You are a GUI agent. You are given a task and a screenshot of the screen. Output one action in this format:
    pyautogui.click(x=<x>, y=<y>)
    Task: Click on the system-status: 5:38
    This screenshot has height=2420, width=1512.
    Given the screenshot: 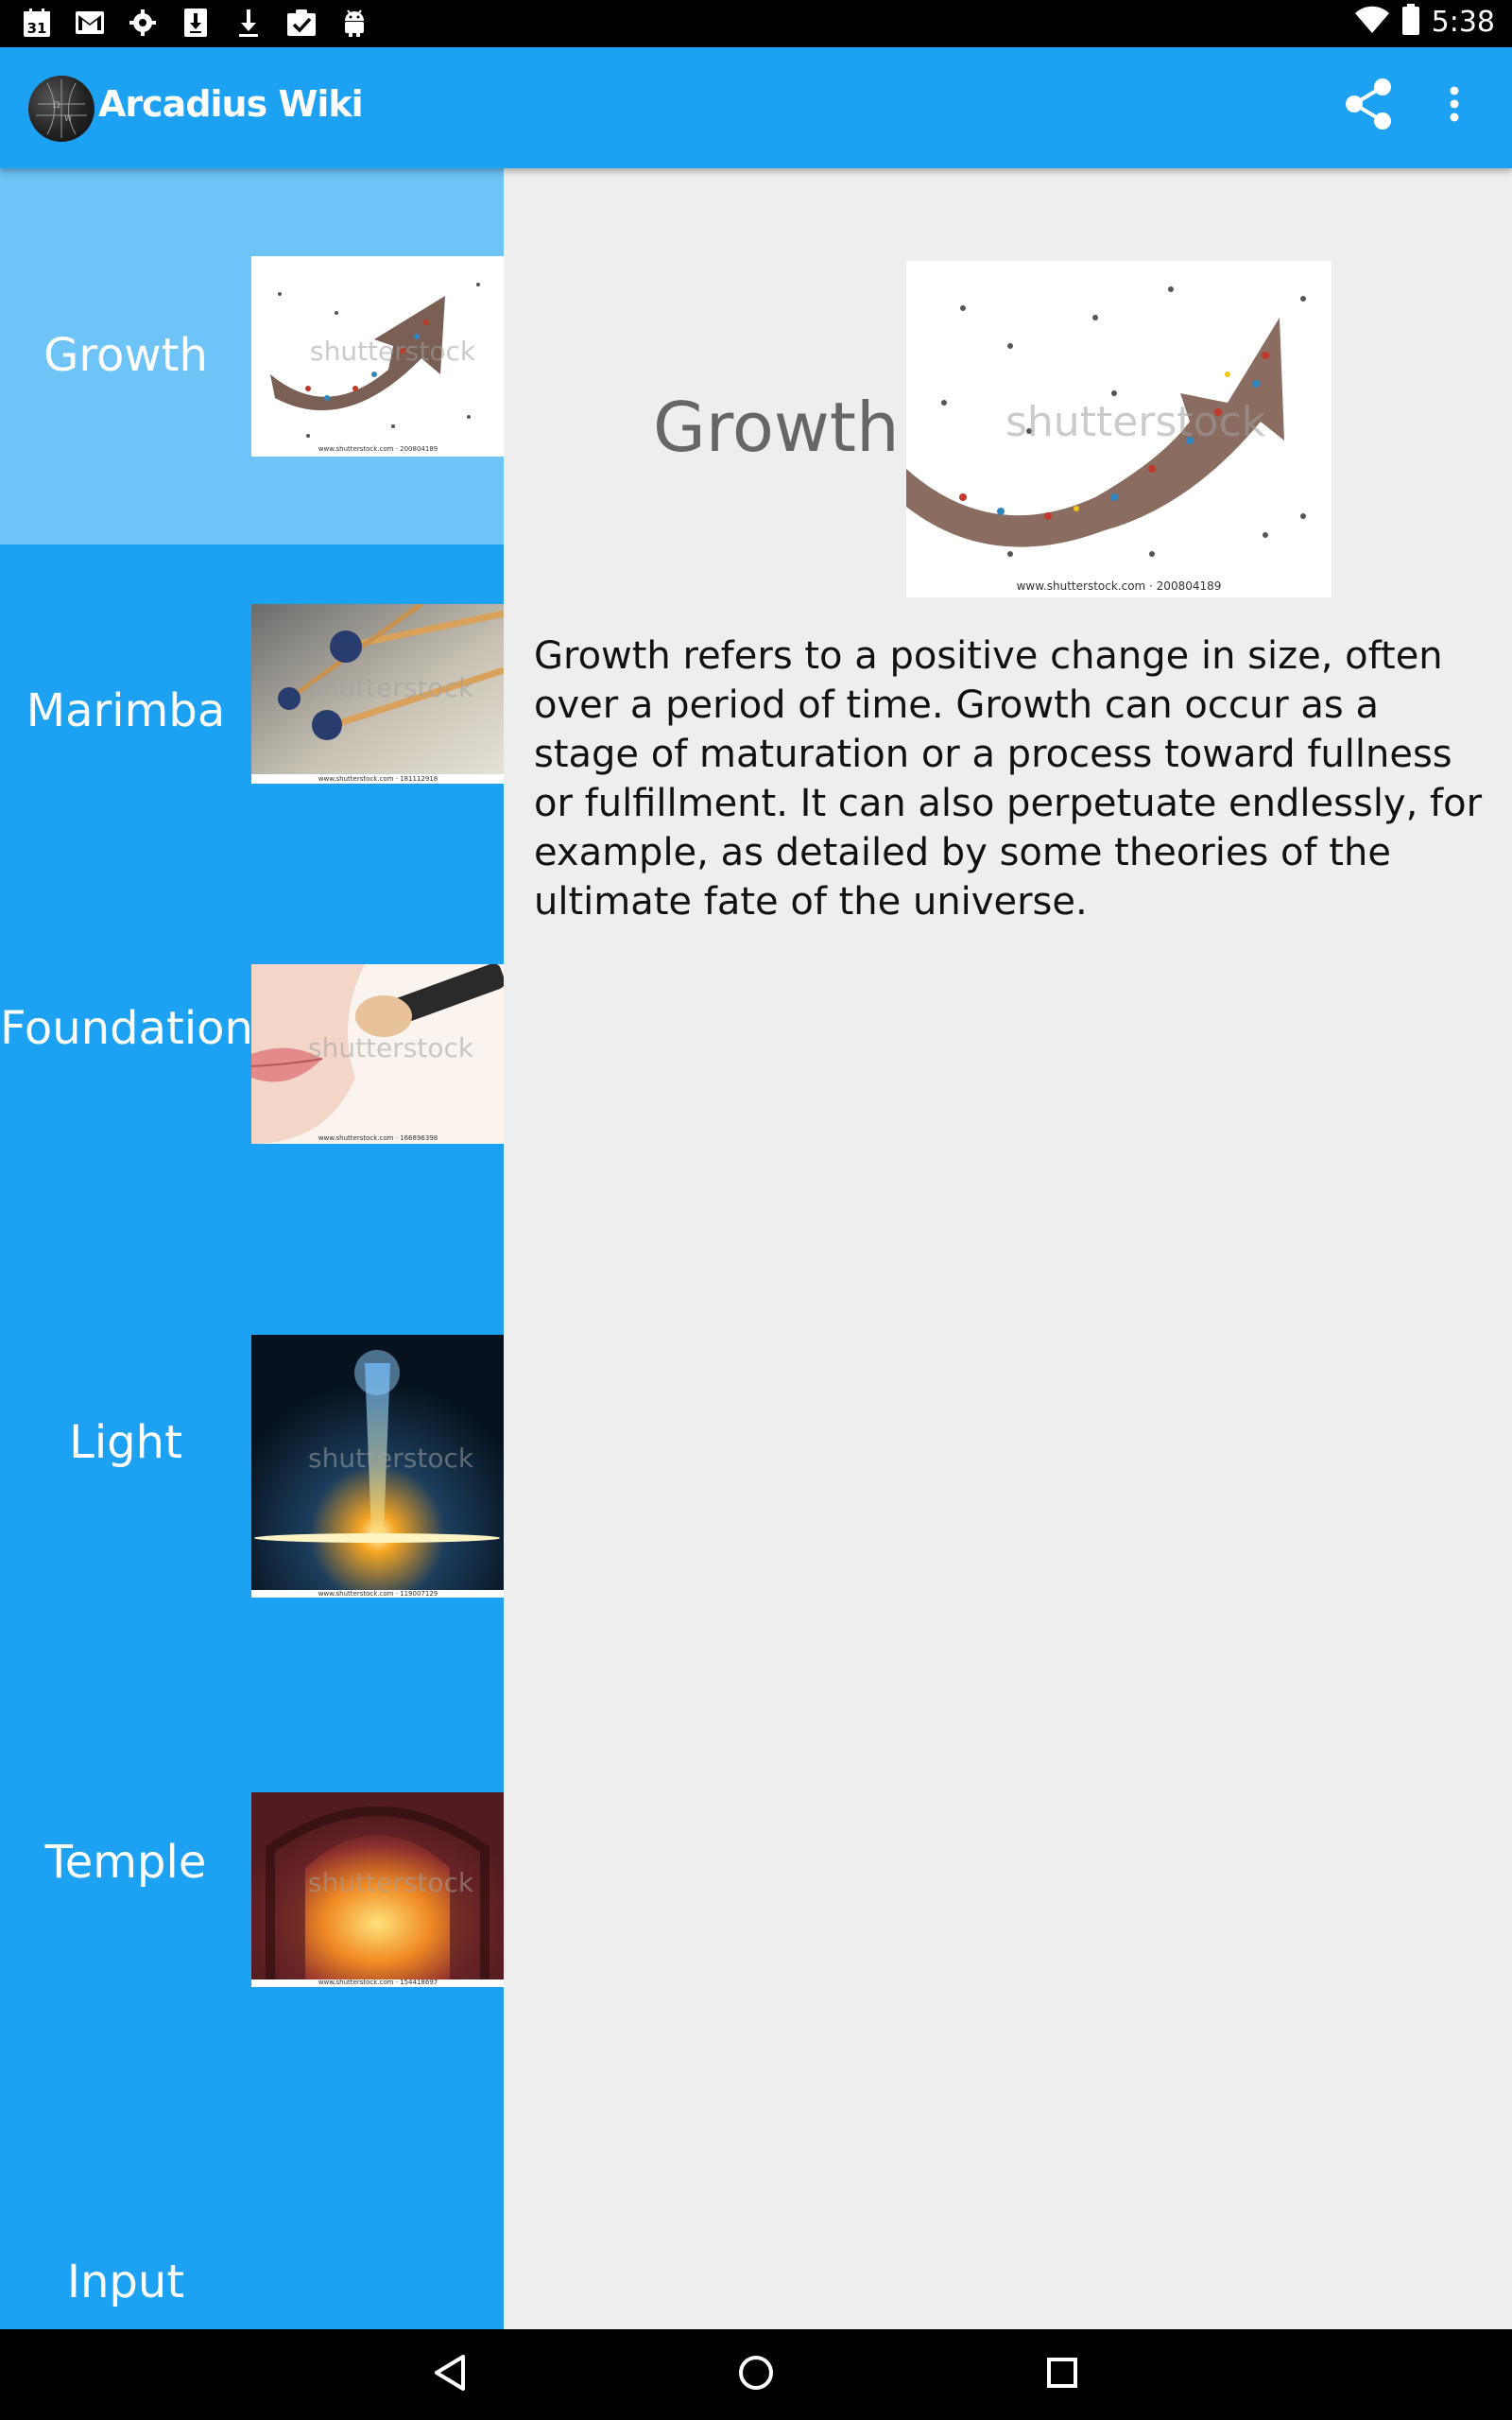 What is the action you would take?
    pyautogui.click(x=1424, y=22)
    